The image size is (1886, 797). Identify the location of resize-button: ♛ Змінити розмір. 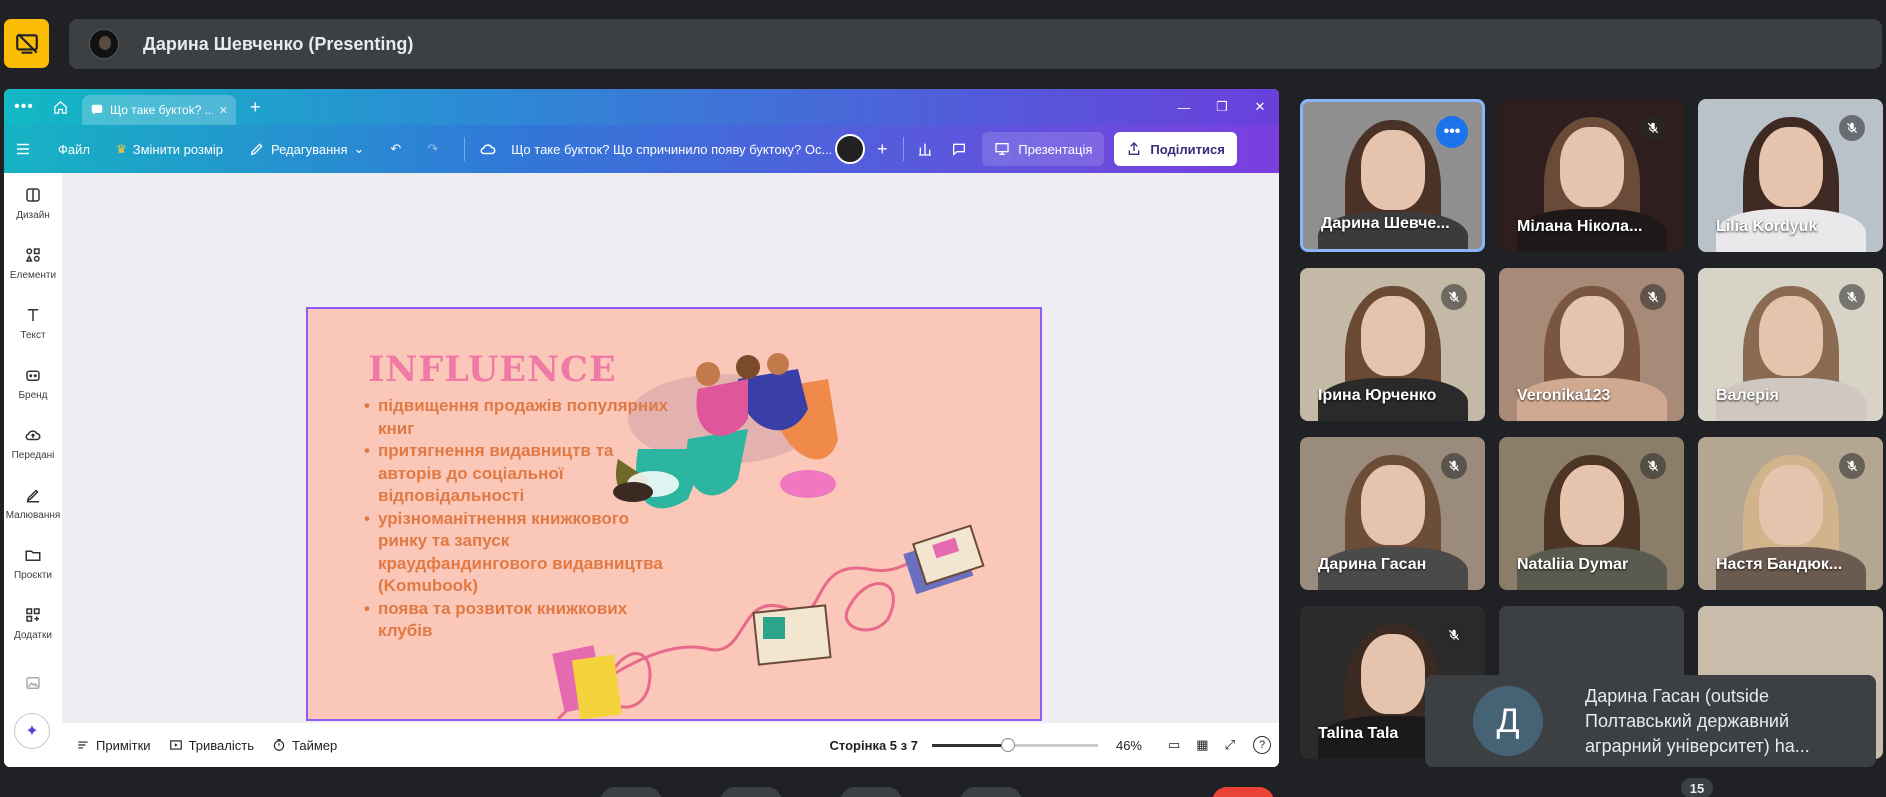
(169, 149).